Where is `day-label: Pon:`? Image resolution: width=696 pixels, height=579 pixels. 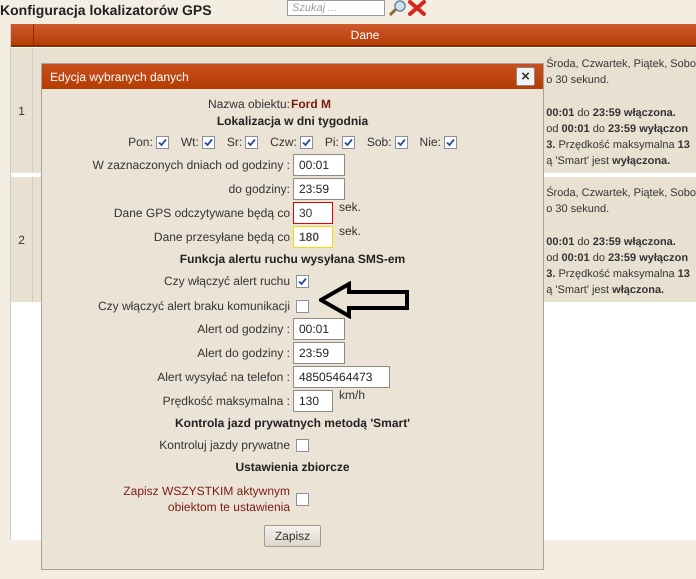 day-label: Pon: is located at coordinates (140, 142).